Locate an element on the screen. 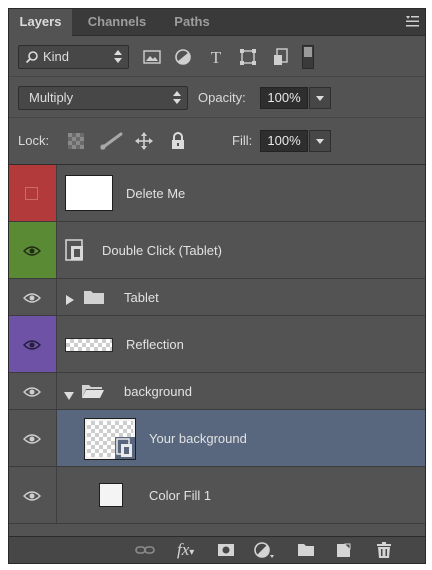 The width and height of the screenshot is (432, 570). layer-color-label-purple is located at coordinates (33, 344).